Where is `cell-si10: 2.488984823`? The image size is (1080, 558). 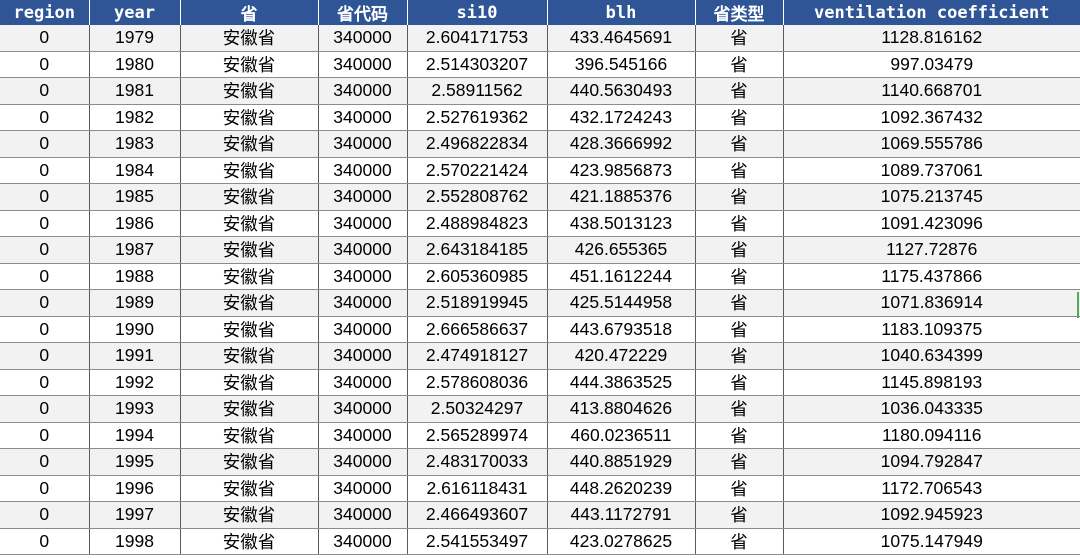
cell-si10: 2.488984823 is located at coordinates (477, 223).